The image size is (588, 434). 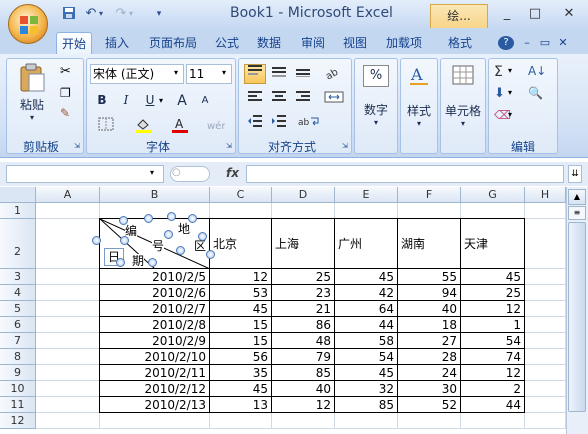 What do you see at coordinates (493, 357) in the screenshot?
I see `value-cell: 74` at bounding box center [493, 357].